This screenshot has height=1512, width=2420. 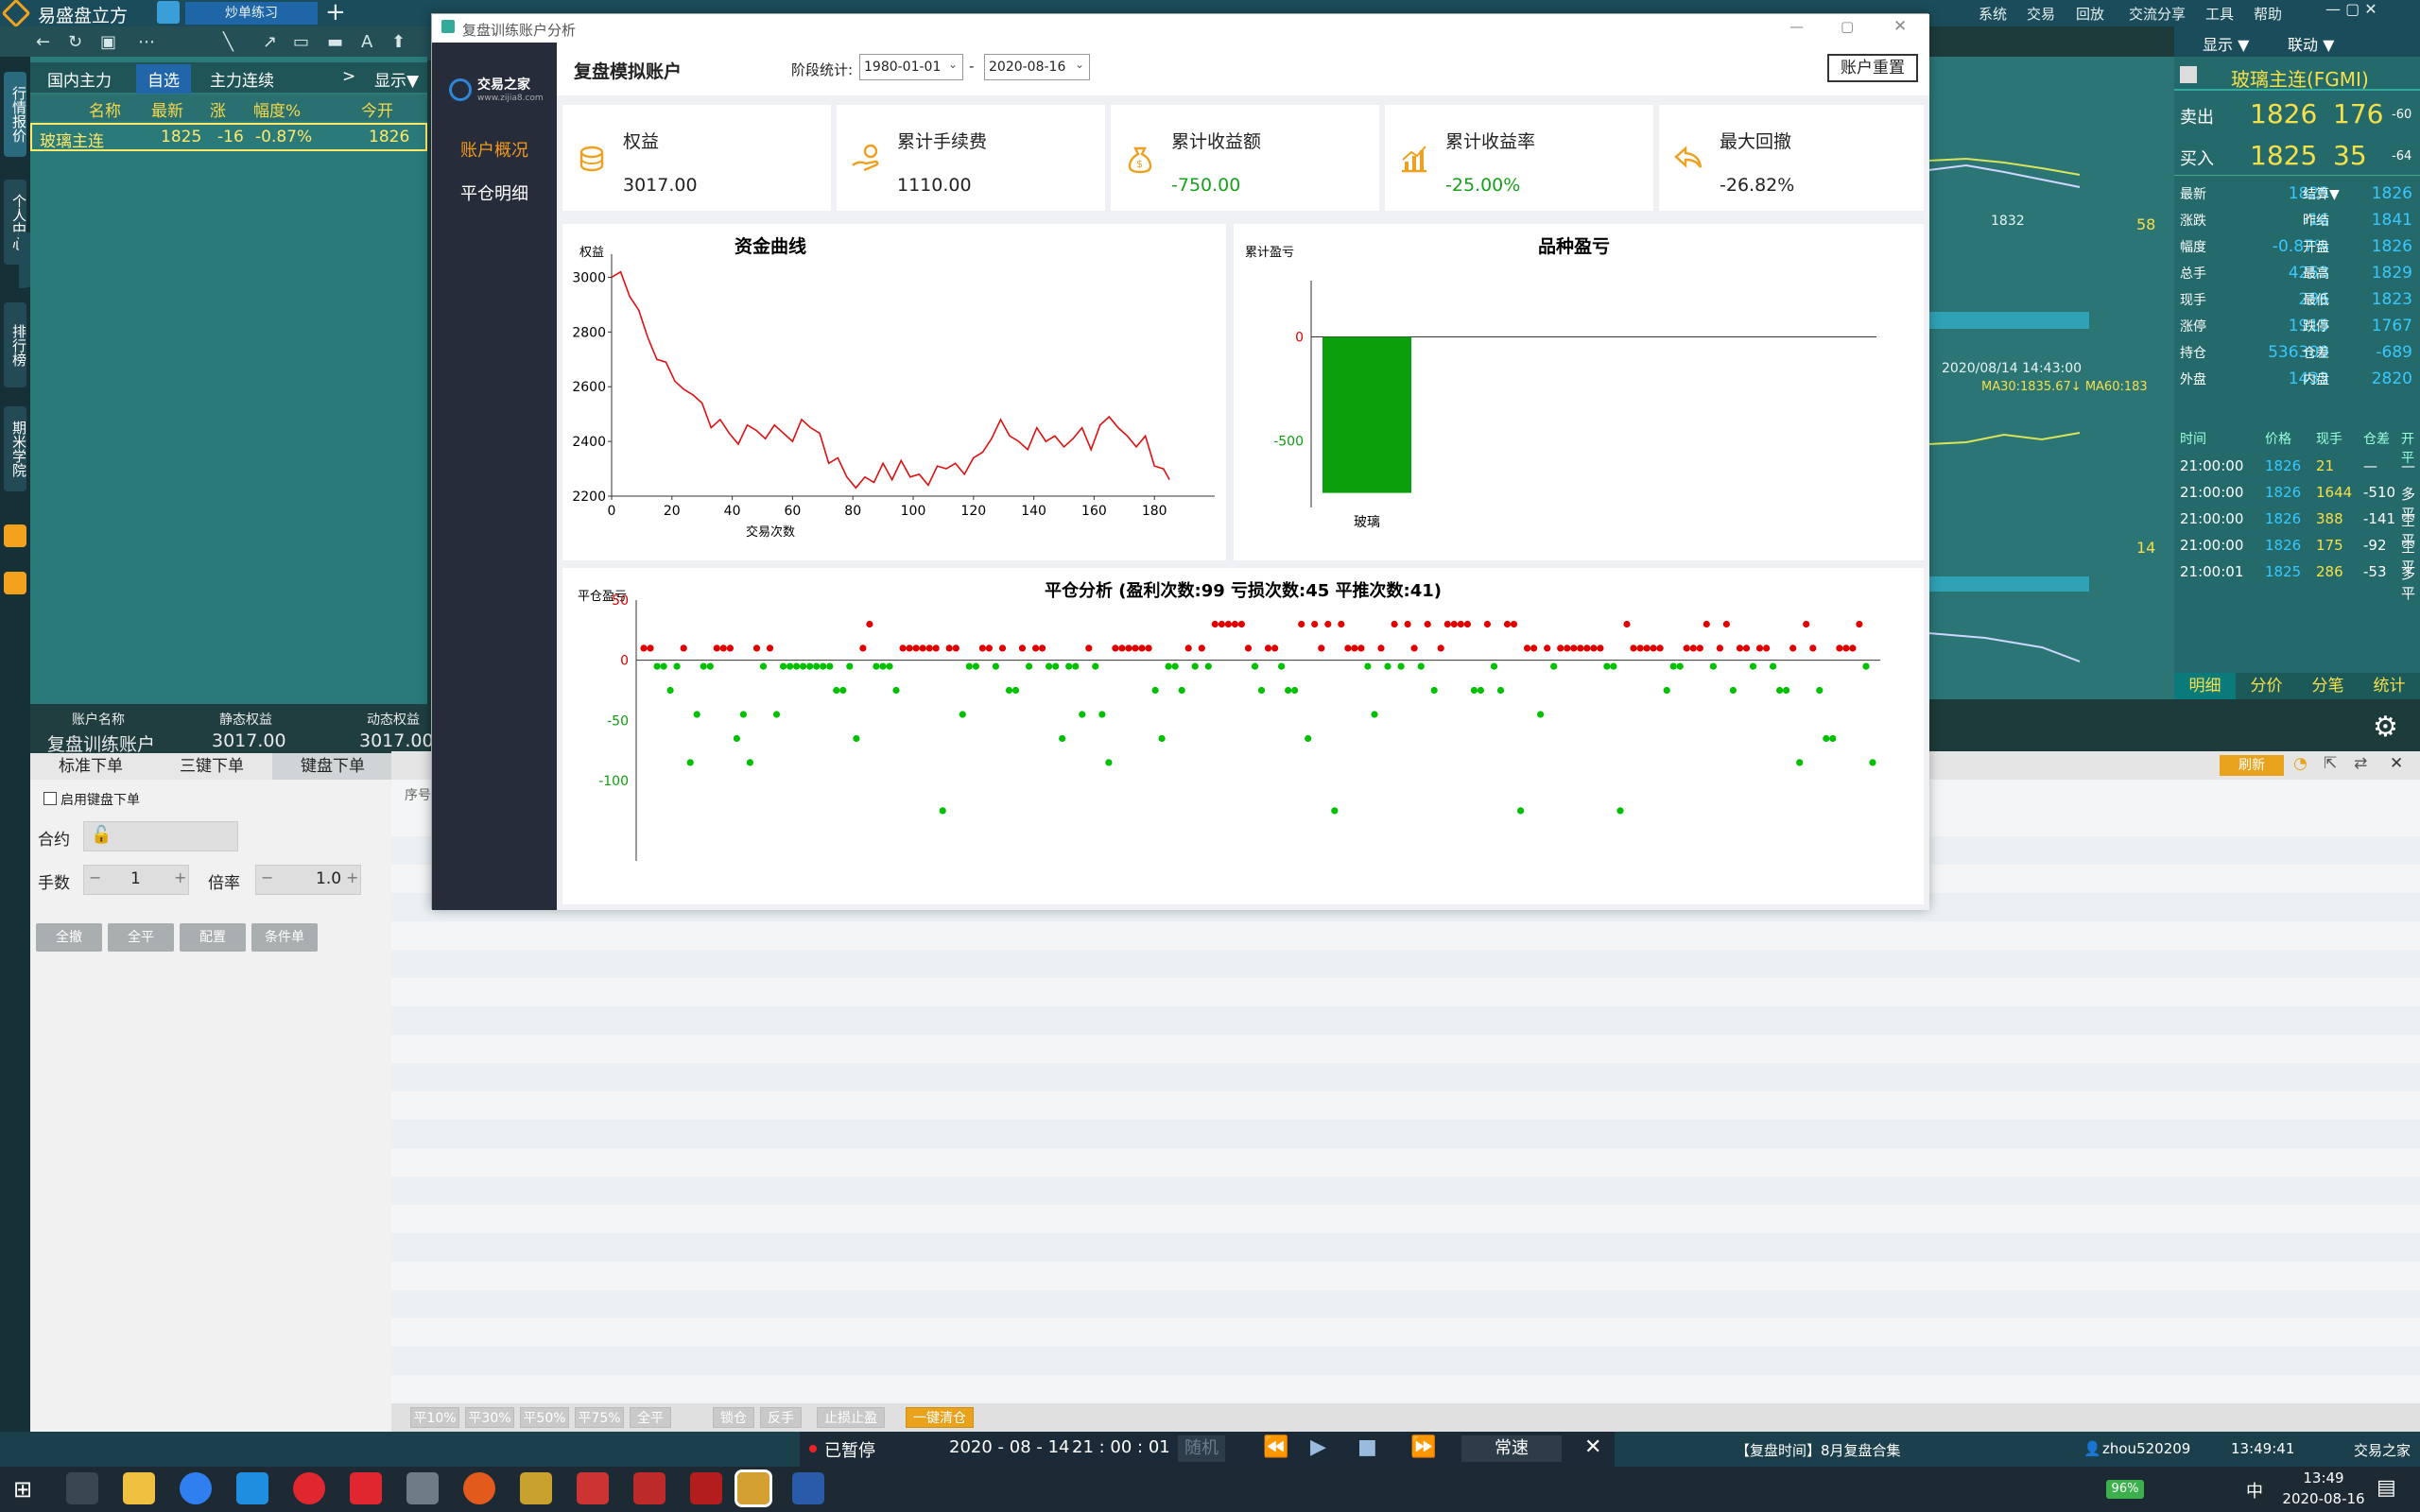 I want to click on vtab-quotes: 行情报价, so click(x=16, y=114).